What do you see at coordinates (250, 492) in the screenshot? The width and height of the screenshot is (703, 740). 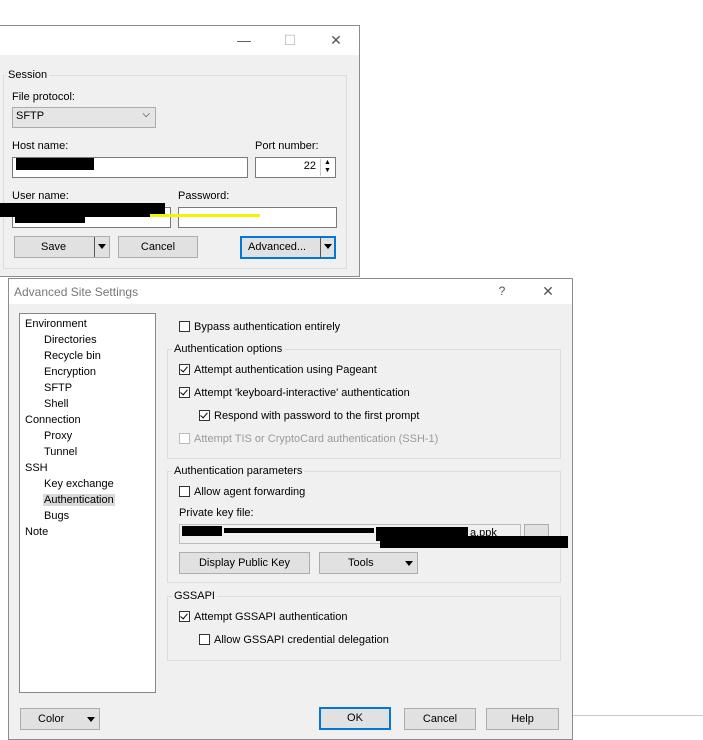 I see `agent-forwarding-label: Allow agent forwarding` at bounding box center [250, 492].